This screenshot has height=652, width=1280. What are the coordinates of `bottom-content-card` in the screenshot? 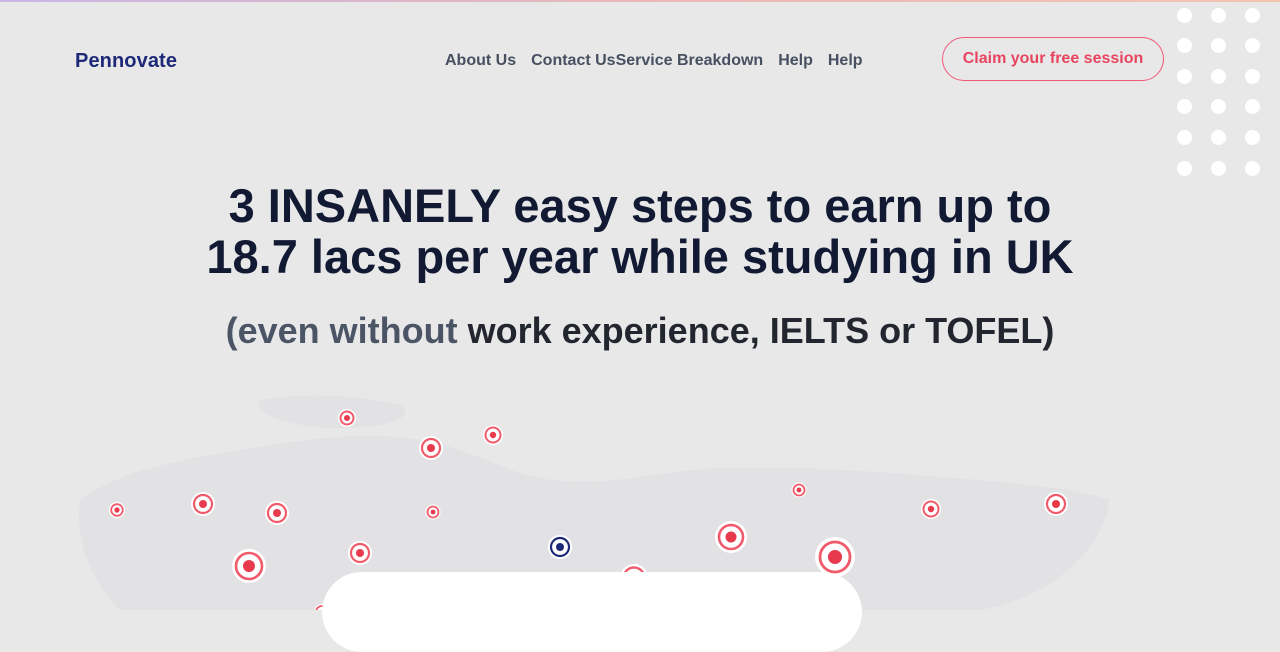 It's located at (592, 612).